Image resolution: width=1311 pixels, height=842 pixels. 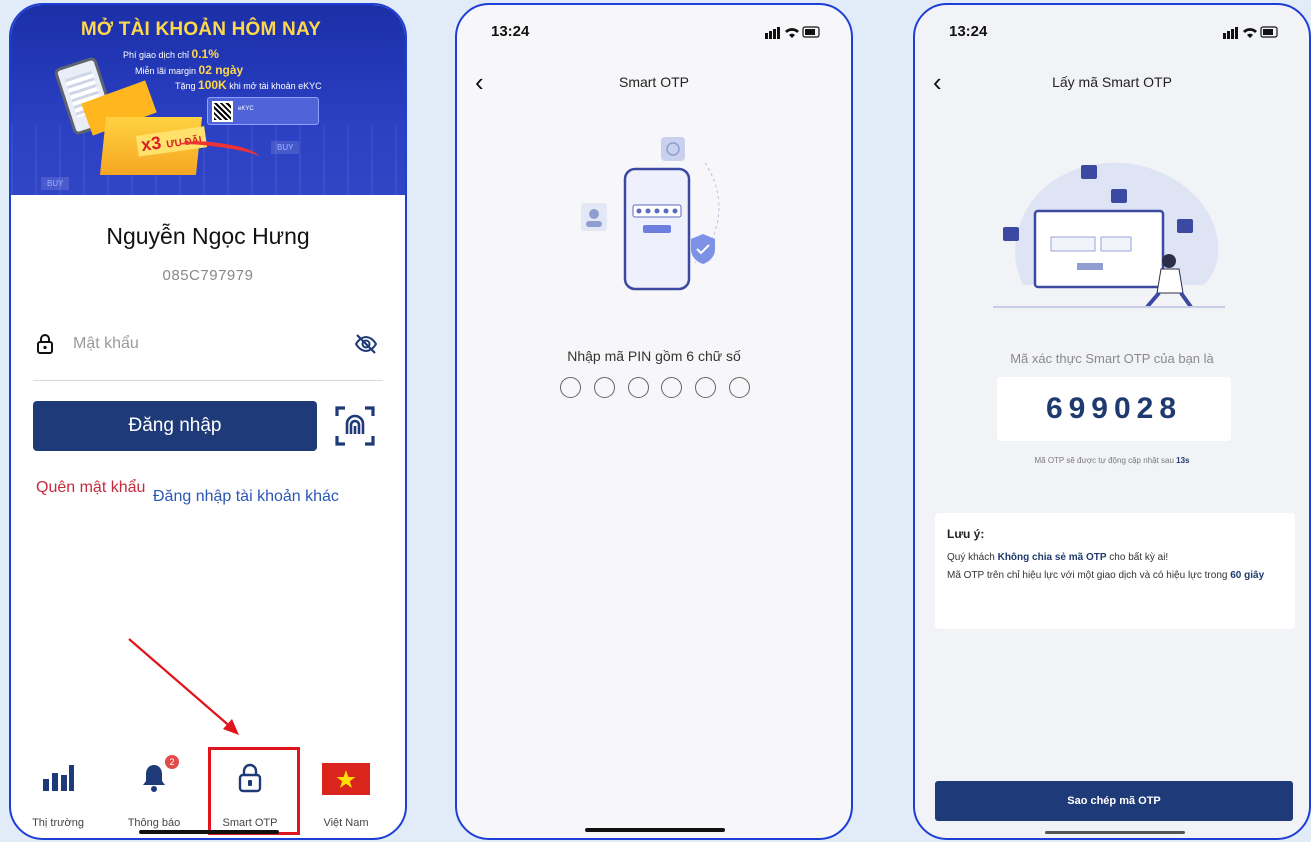 What do you see at coordinates (1114, 409) in the screenshot?
I see `otp-code: 699028` at bounding box center [1114, 409].